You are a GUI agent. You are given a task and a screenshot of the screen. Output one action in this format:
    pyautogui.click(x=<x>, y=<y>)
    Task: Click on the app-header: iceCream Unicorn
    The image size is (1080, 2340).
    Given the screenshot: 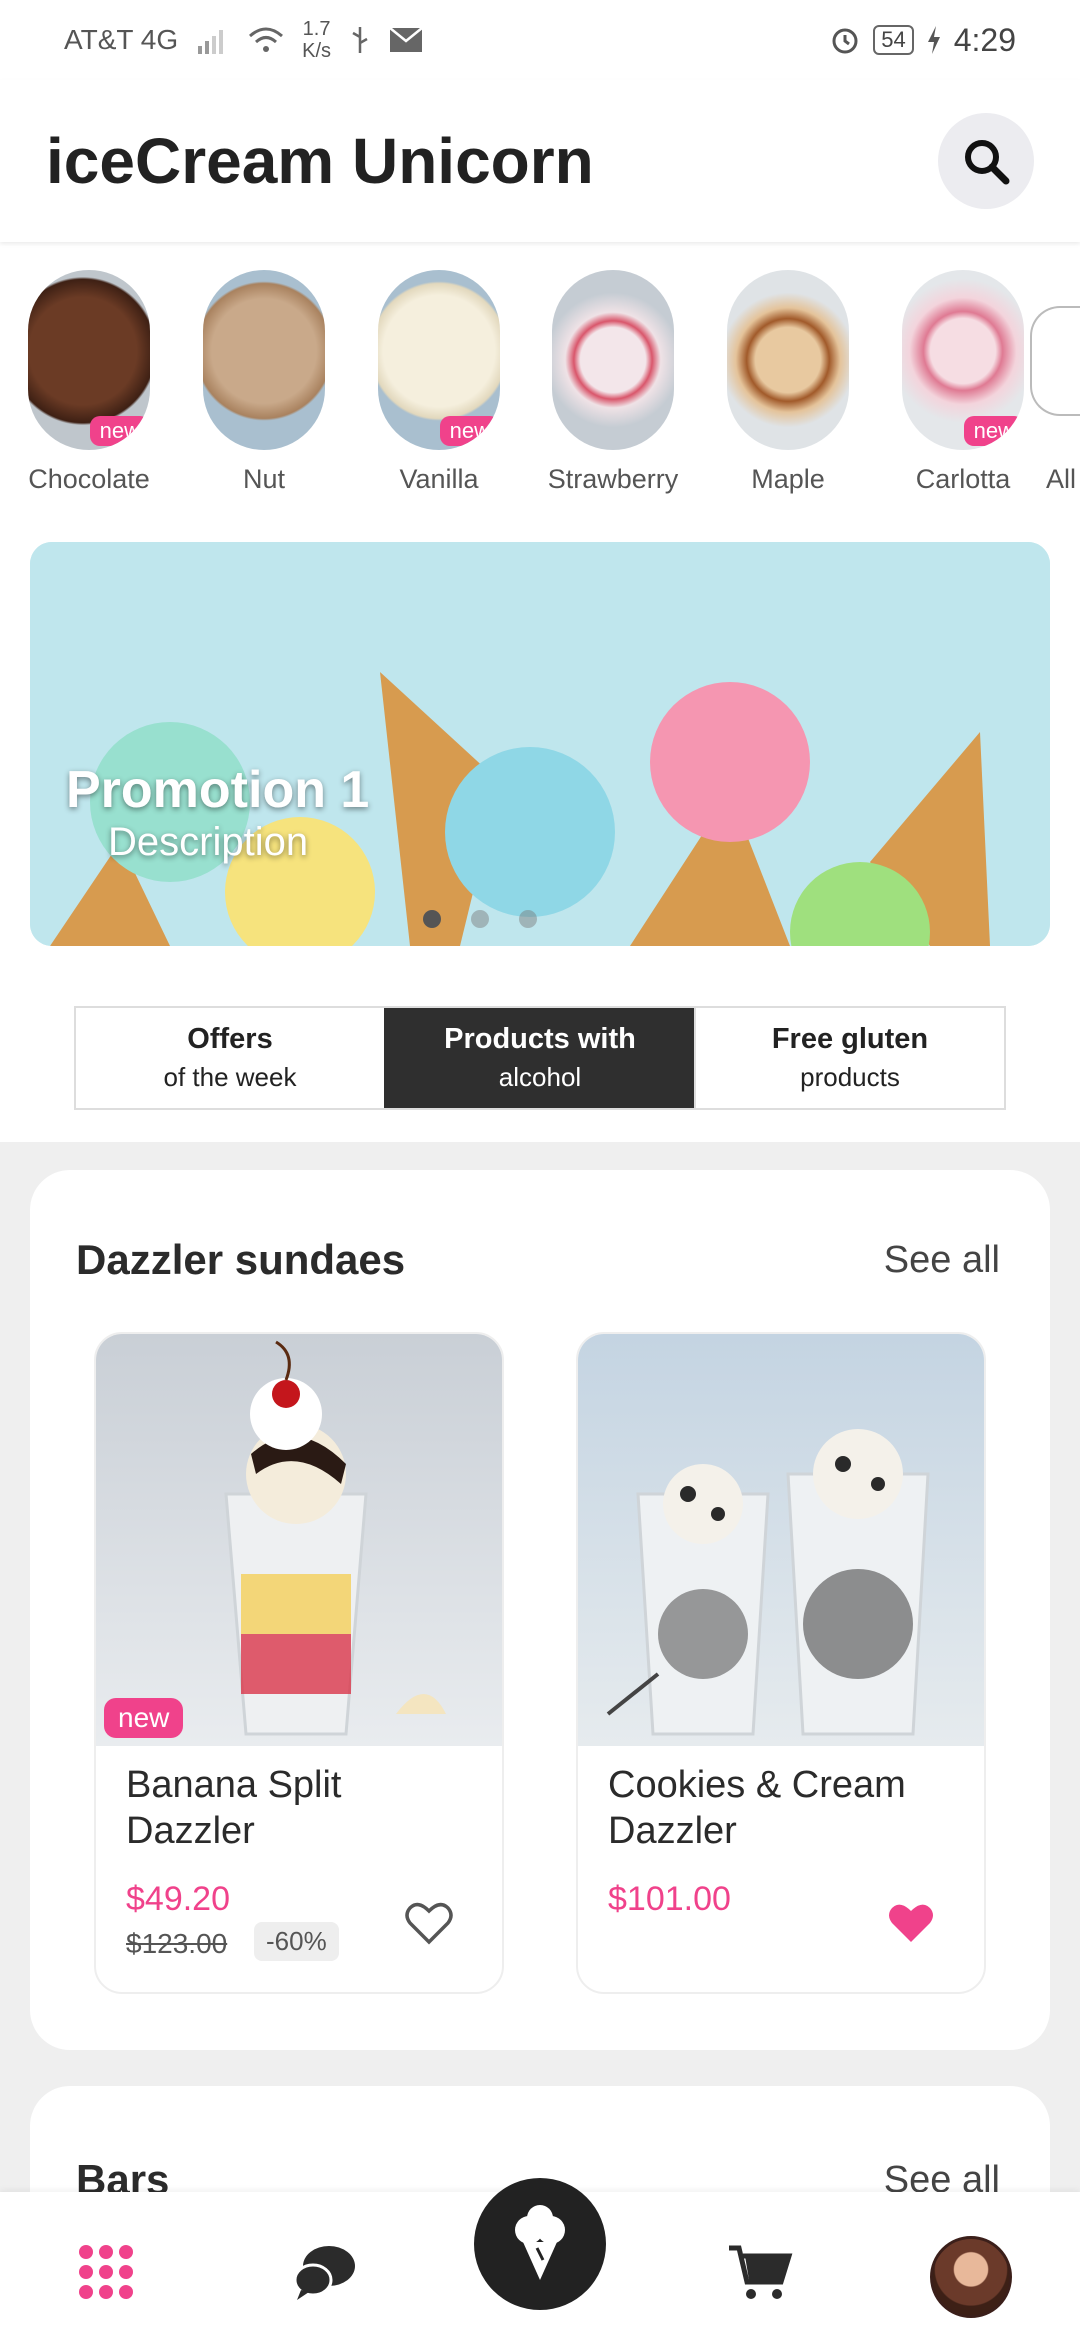 What is the action you would take?
    pyautogui.click(x=540, y=161)
    